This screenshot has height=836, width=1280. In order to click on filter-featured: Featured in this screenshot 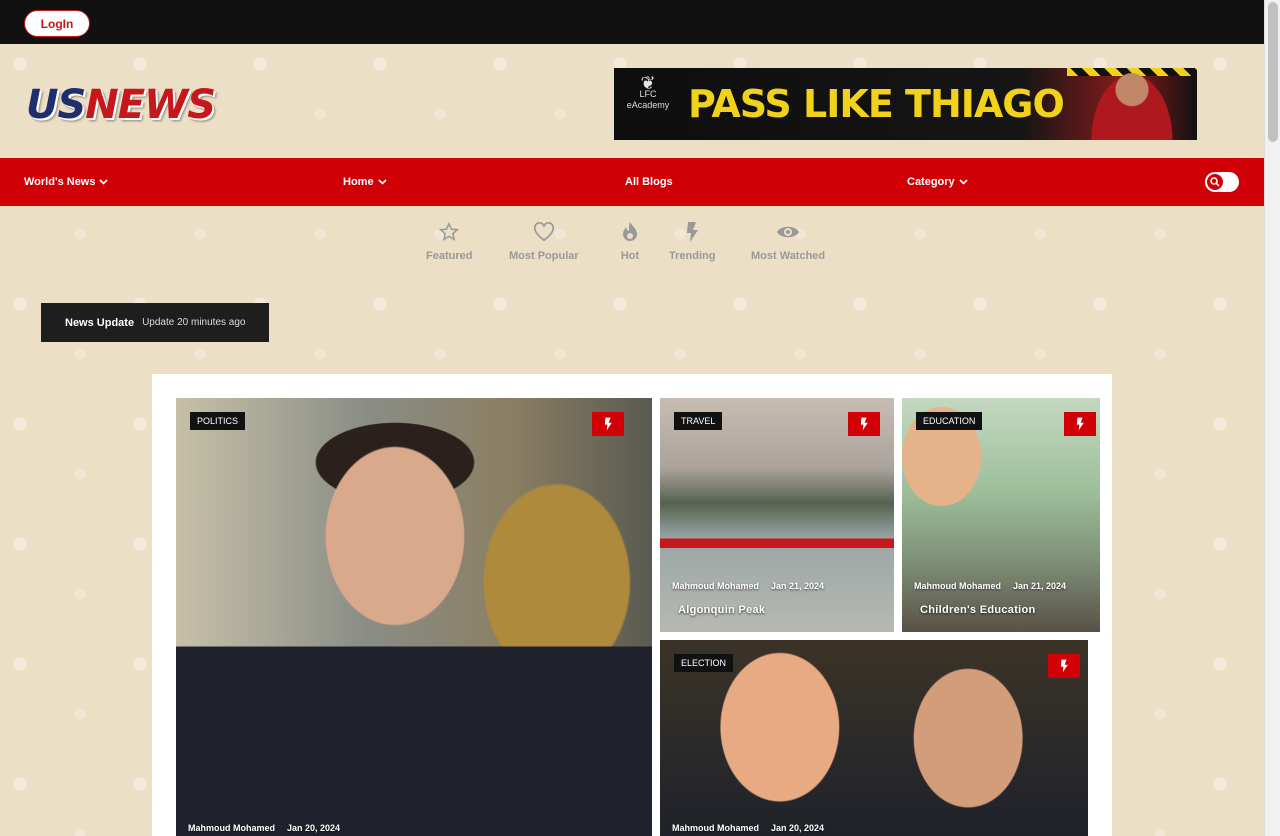, I will do `click(449, 241)`.